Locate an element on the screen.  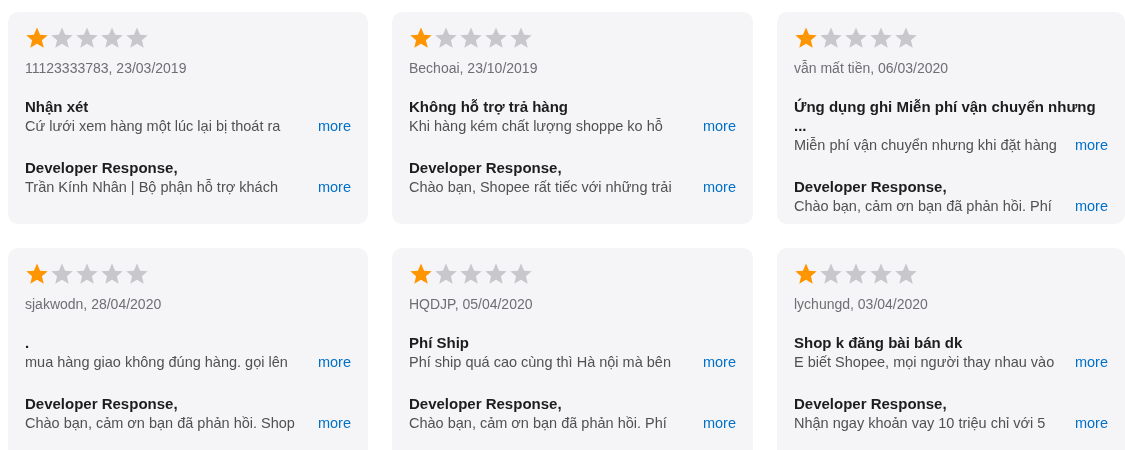
review-title: . is located at coordinates (28, 342).